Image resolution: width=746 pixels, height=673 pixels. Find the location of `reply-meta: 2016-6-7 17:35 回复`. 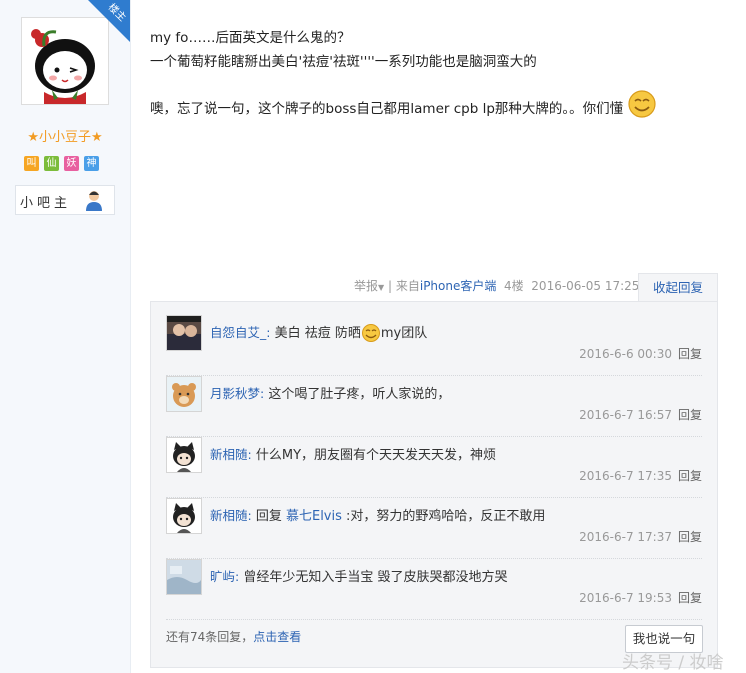

reply-meta: 2016-6-7 17:35 回复 is located at coordinates (640, 475).